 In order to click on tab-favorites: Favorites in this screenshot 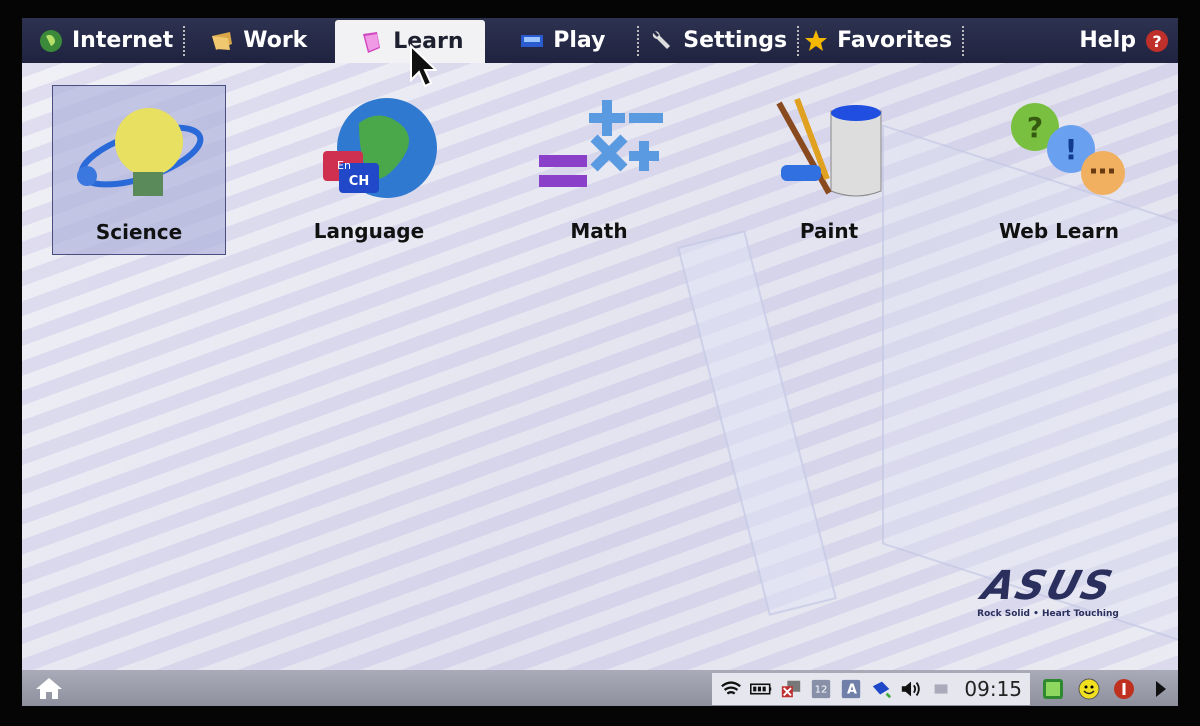, I will do `click(880, 40)`.